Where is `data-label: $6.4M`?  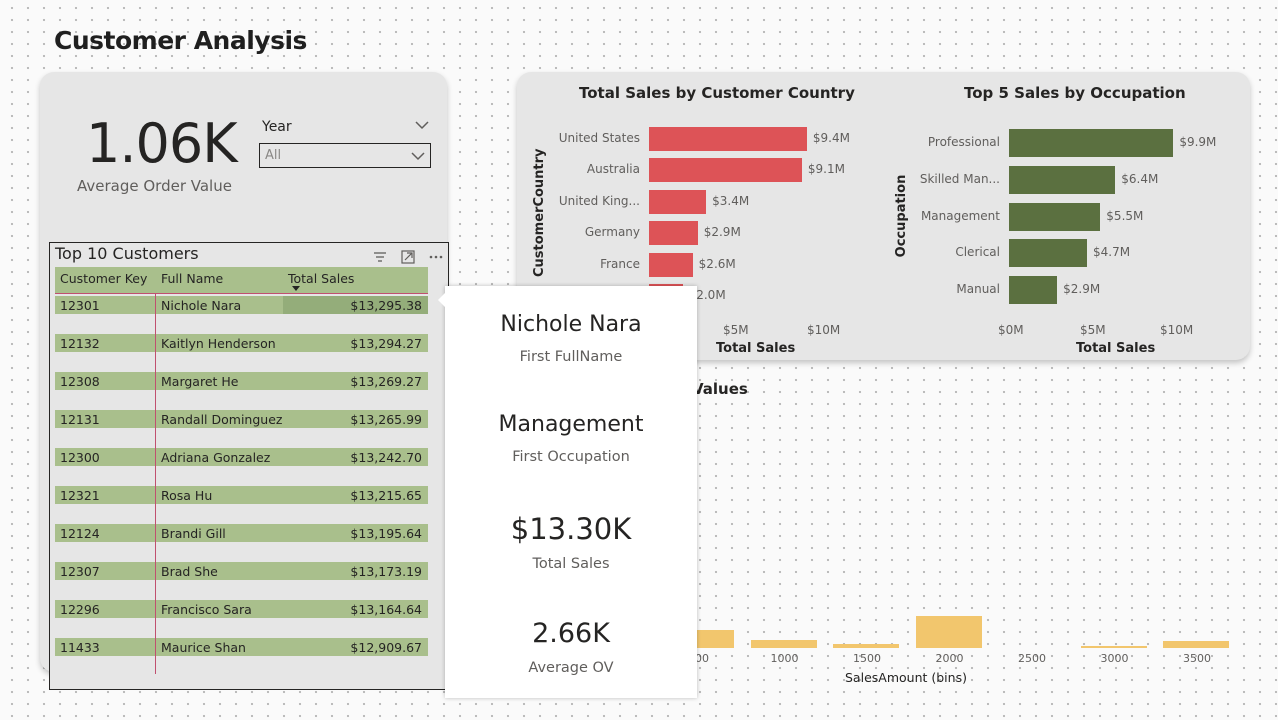
data-label: $6.4M is located at coordinates (1140, 178).